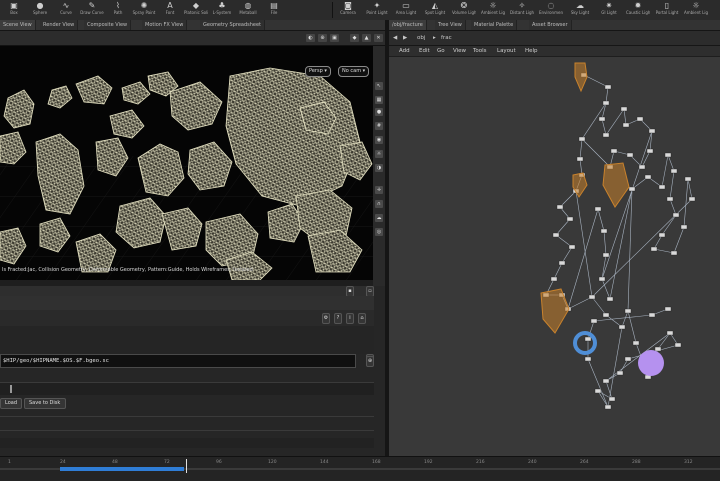 The height and width of the screenshot is (481, 720). I want to click on spray-paint-tool: ✺ Spray Paint, so click(144, 10).